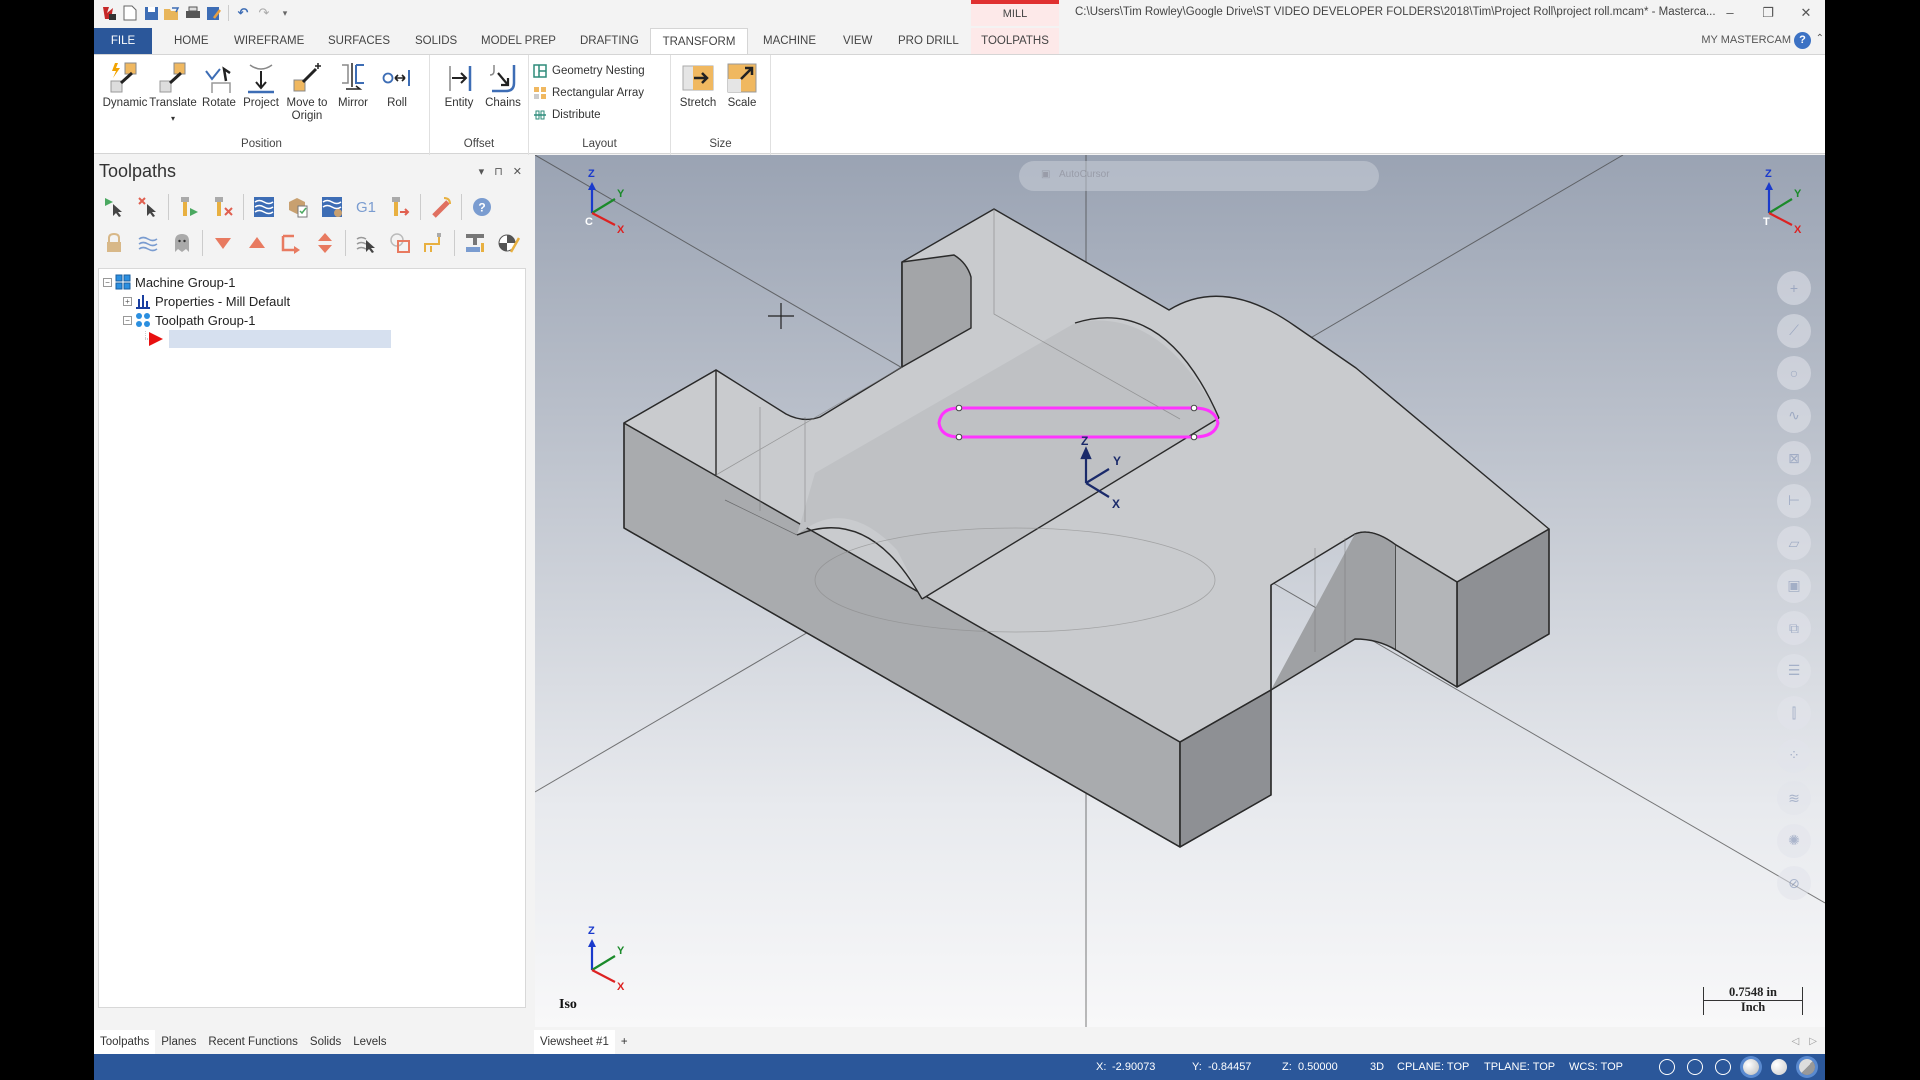 The width and height of the screenshot is (1920, 1080). Describe the element at coordinates (332, 207) in the screenshot. I see `simulate-icon` at that location.